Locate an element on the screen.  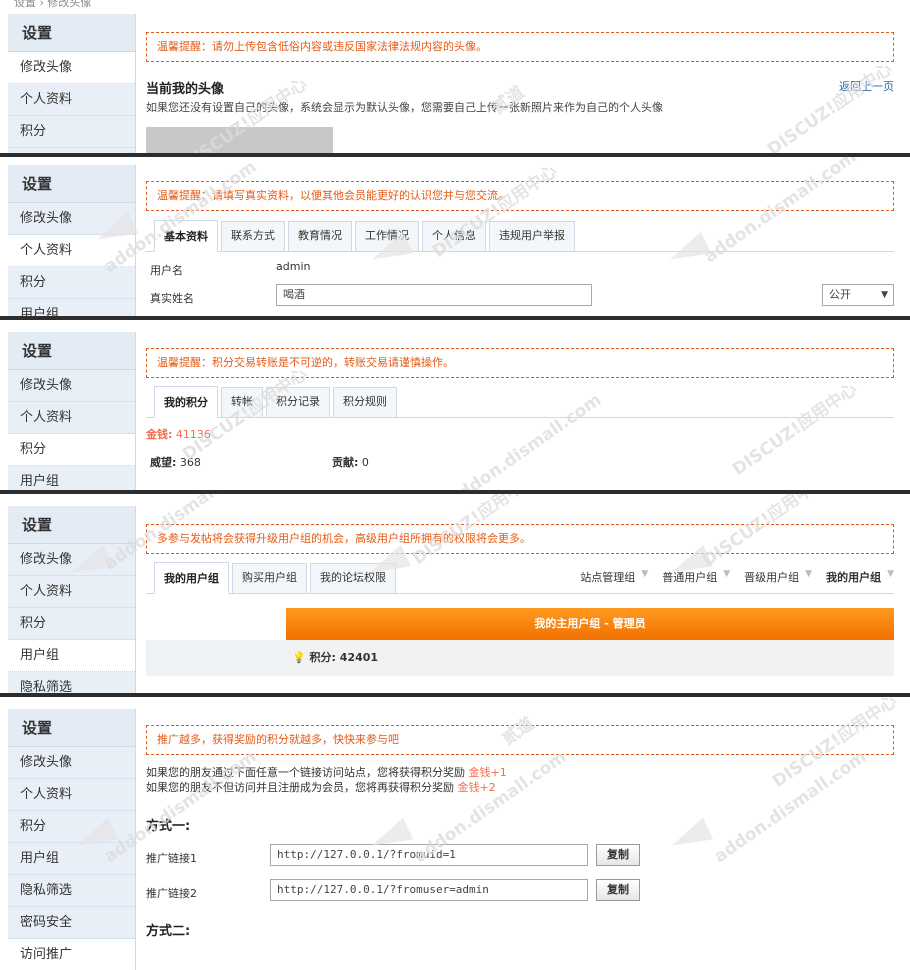
tab-personal: 个人信息 is located at coordinates (454, 236).